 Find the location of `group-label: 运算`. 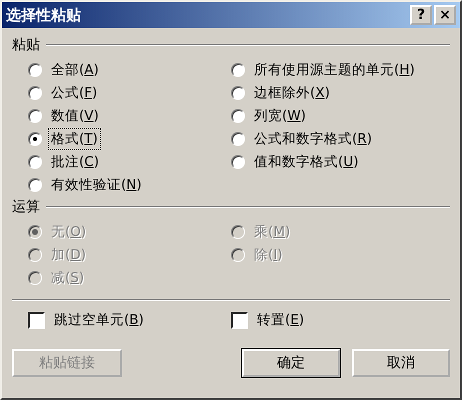

group-label: 运算 is located at coordinates (26, 207).